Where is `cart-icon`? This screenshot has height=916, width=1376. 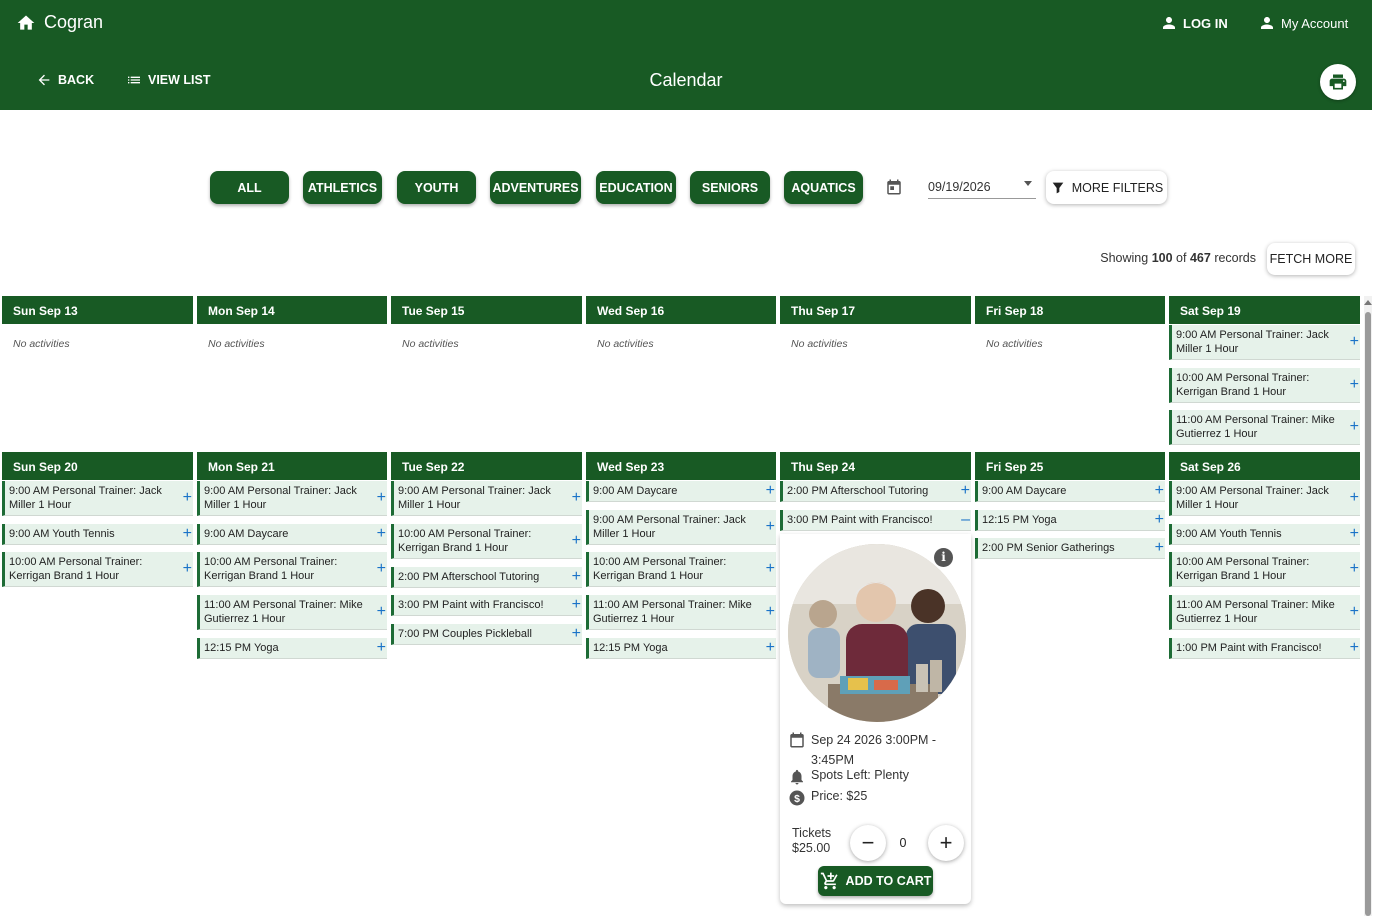 cart-icon is located at coordinates (829, 881).